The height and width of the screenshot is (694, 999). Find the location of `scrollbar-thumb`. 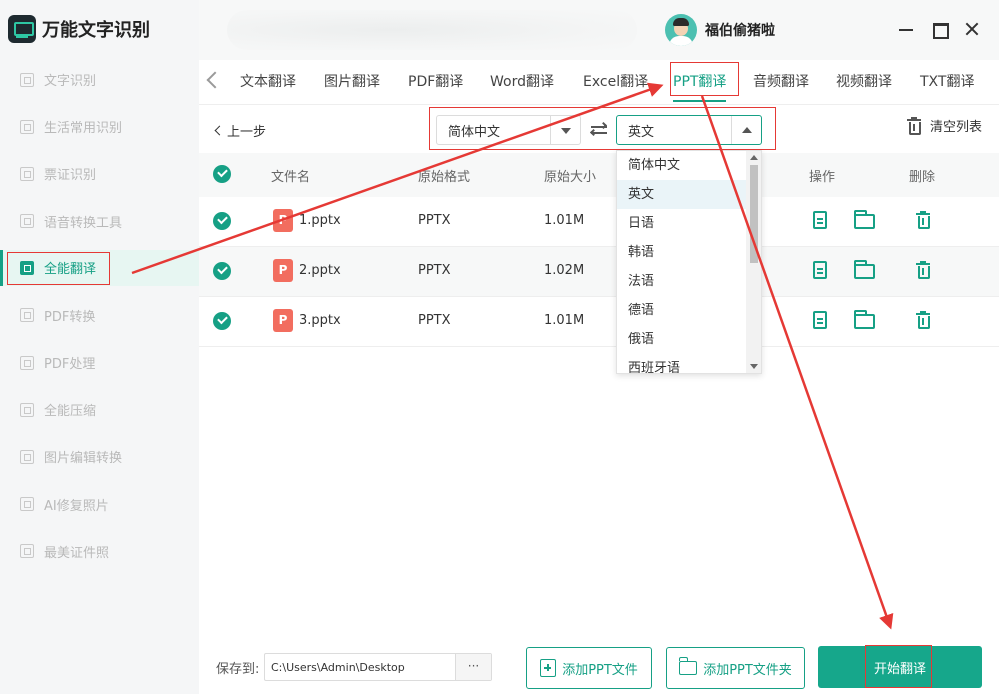

scrollbar-thumb is located at coordinates (754, 214).